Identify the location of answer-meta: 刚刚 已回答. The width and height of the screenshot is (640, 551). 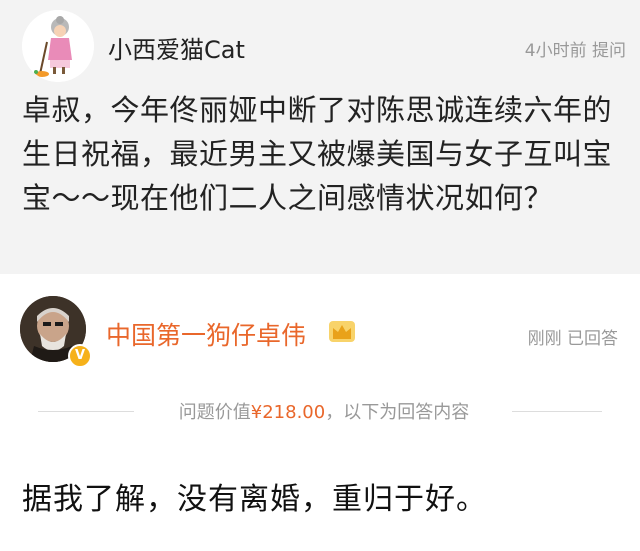
(573, 336).